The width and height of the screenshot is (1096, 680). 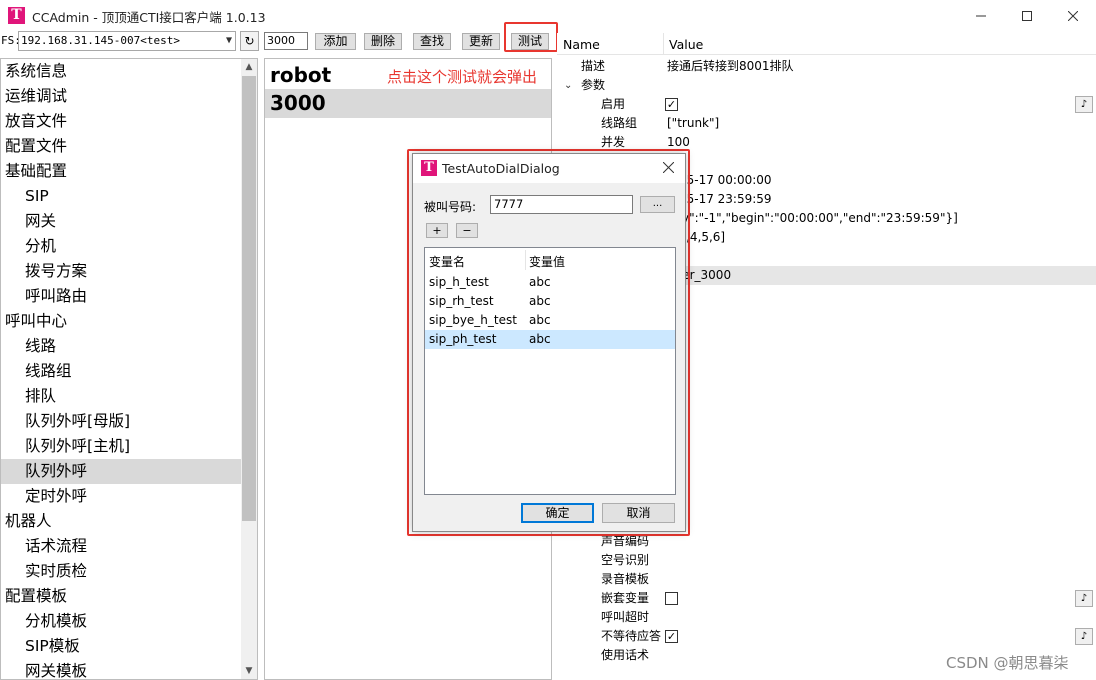 I want to click on property-row-record-template: 录音模板, so click(x=826, y=579).